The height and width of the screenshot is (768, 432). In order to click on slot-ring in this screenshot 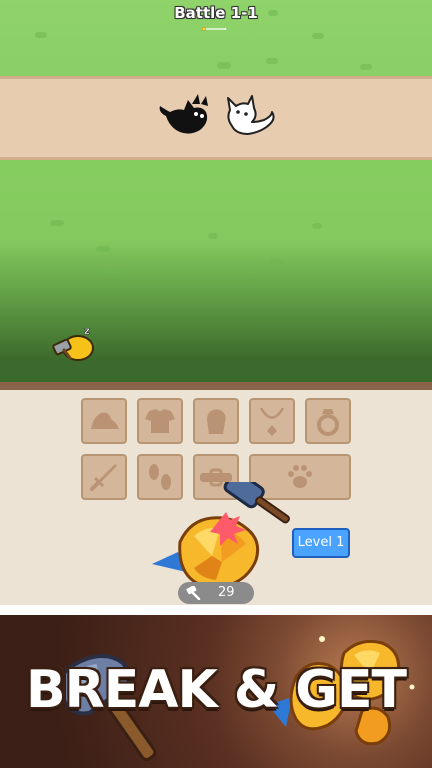, I will do `click(328, 421)`.